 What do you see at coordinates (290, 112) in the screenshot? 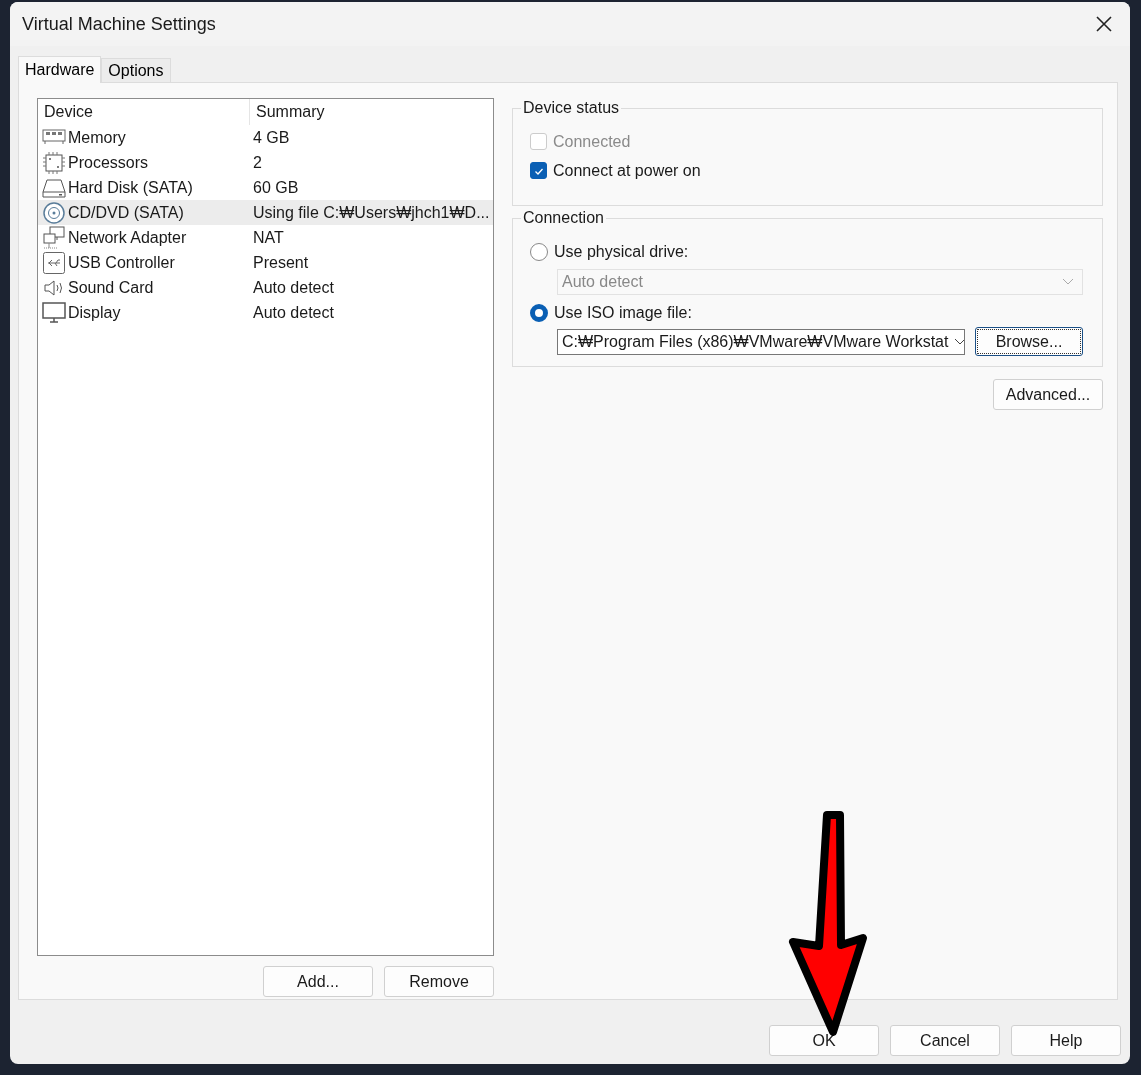
I see `column-header: Summary` at bounding box center [290, 112].